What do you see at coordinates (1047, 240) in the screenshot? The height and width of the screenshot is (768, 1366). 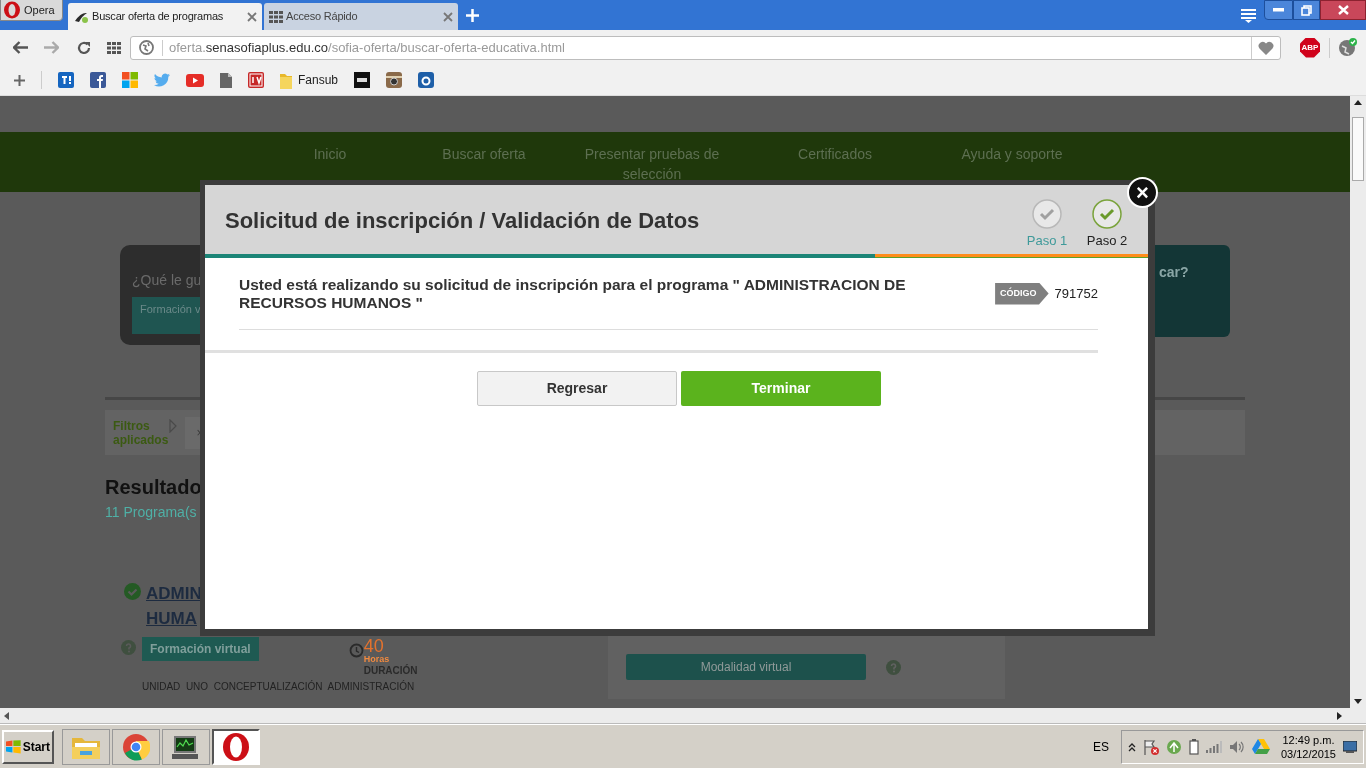 I see `step-label: Paso 1` at bounding box center [1047, 240].